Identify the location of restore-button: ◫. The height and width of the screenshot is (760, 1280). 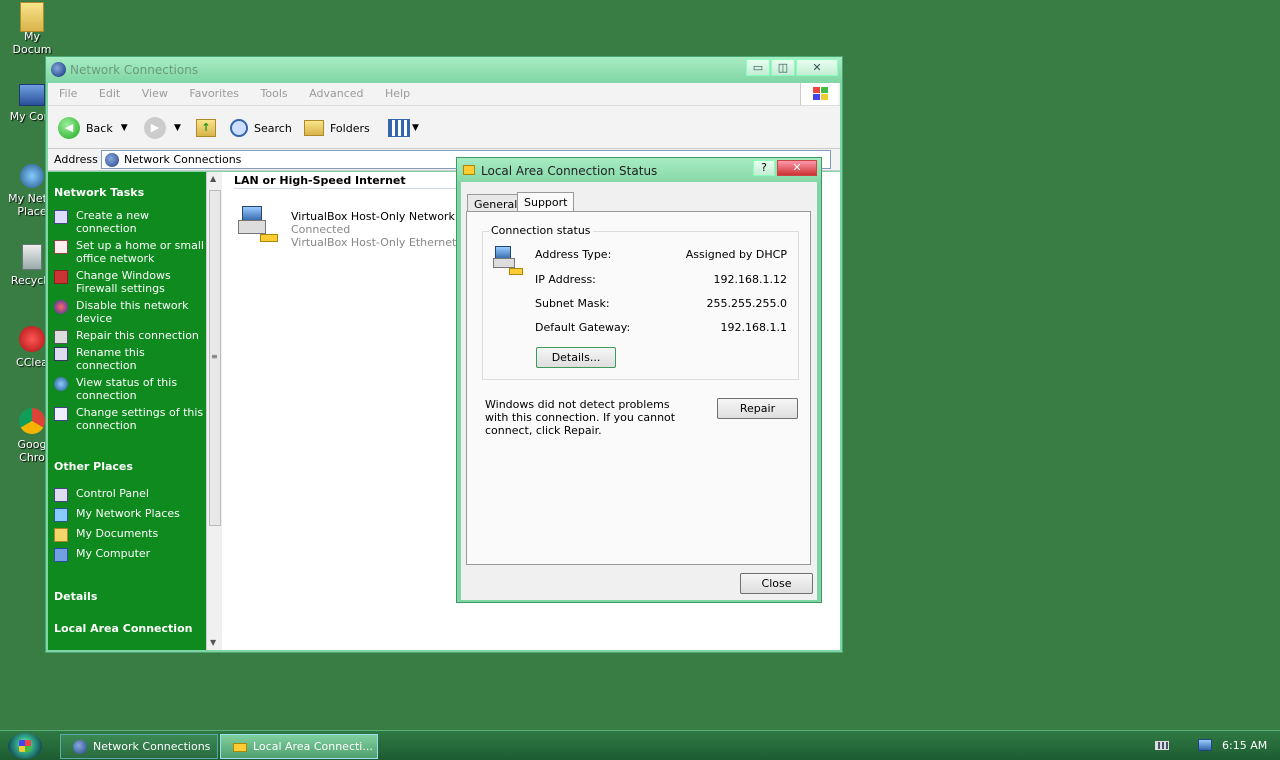
(783, 67).